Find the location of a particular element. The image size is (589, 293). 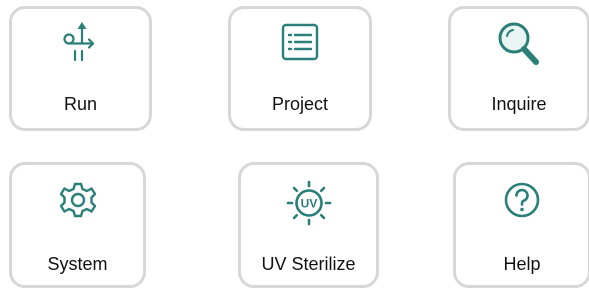

project-label: Project is located at coordinates (300, 104).